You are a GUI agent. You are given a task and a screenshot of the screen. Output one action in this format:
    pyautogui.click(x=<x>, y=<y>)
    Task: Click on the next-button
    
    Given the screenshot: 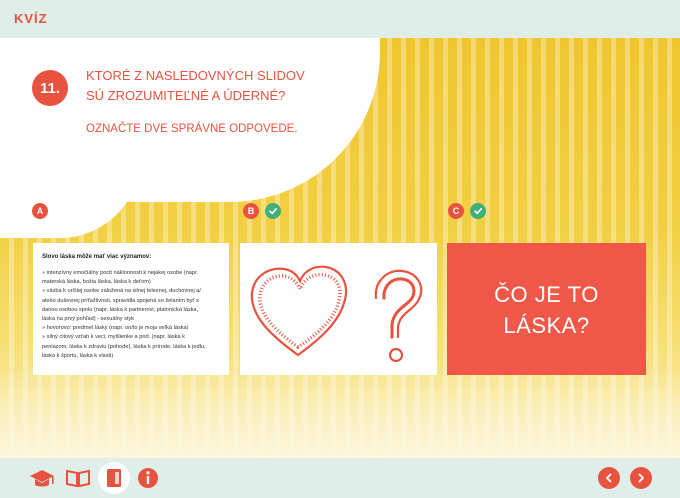 What is the action you would take?
    pyautogui.click(x=641, y=478)
    